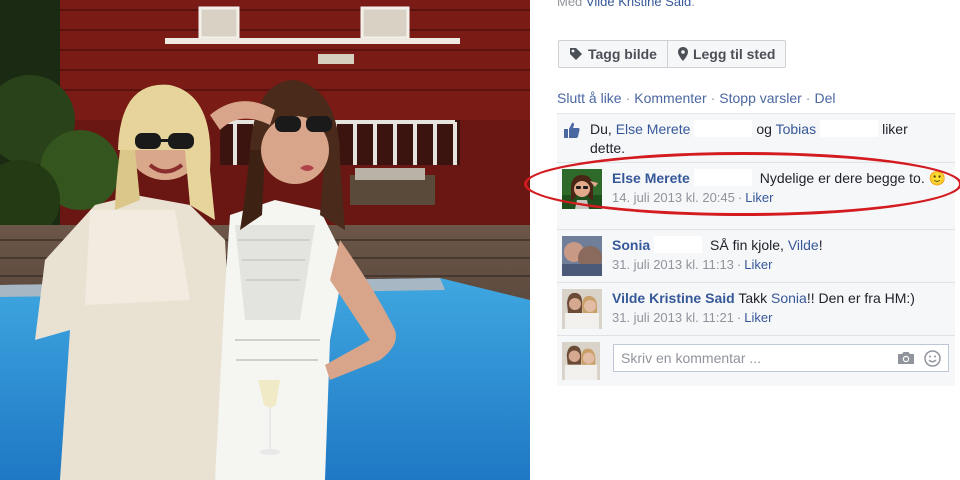  Describe the element at coordinates (651, 178) in the screenshot. I see `comment-author: Else Merete` at that location.